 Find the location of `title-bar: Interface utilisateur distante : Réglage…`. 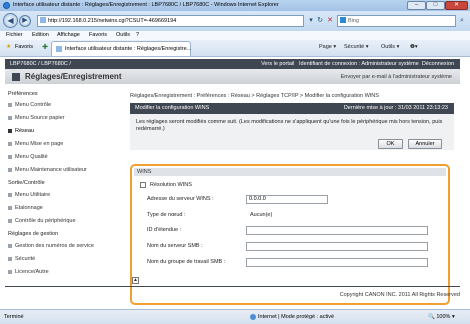

title-bar: Interface utilisateur distante : Réglage… is located at coordinates (235, 5).